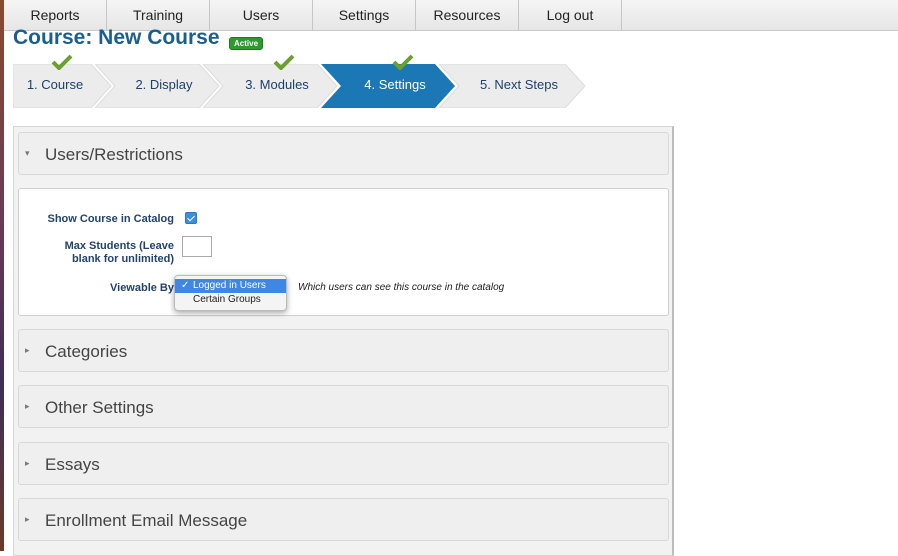  What do you see at coordinates (519, 84) in the screenshot?
I see `step-label: 5. Next Steps` at bounding box center [519, 84].